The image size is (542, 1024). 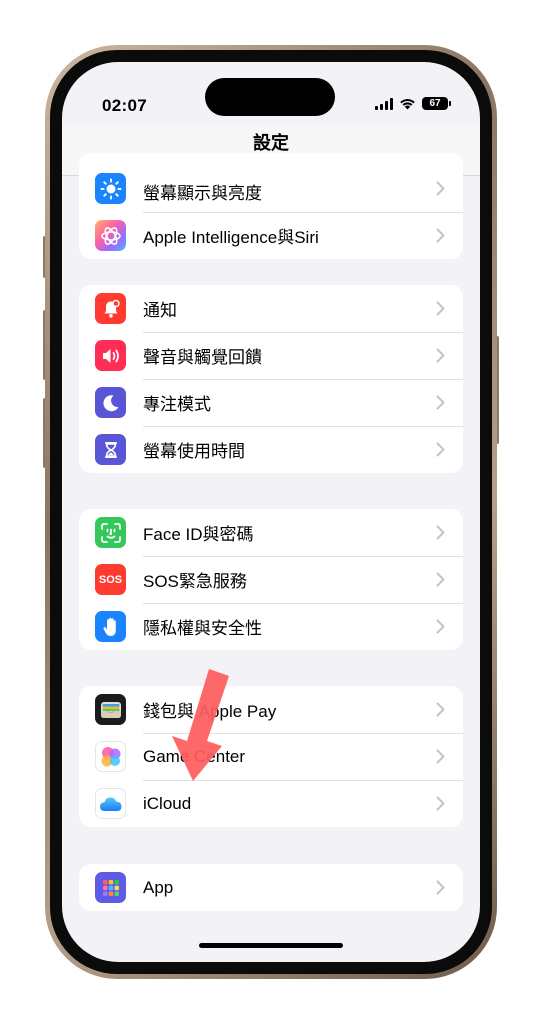 I want to click on settings-row-label: Apple Intelligence與Siri, so click(x=231, y=237).